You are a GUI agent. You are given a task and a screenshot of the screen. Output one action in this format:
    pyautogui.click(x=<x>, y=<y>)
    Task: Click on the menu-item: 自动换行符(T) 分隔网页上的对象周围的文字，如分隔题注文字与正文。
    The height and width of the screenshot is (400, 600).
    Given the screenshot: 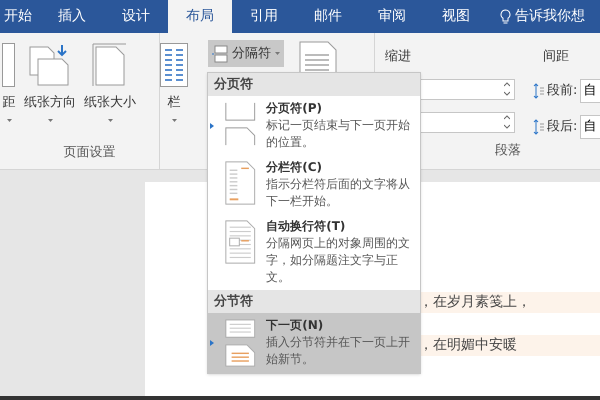 What is the action you would take?
    pyautogui.click(x=314, y=252)
    